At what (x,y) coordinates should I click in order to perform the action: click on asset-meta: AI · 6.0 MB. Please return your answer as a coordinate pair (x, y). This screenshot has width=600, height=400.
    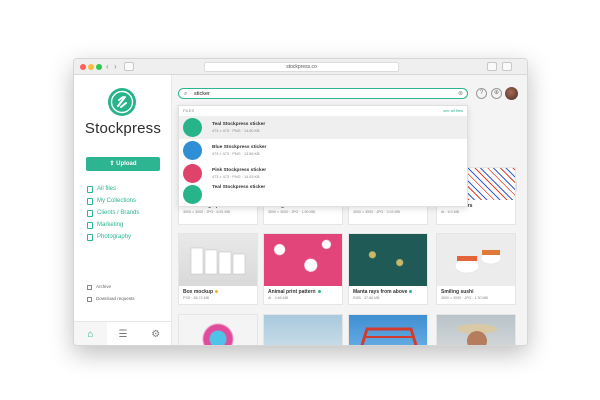
    Looking at the image, I should click on (450, 212).